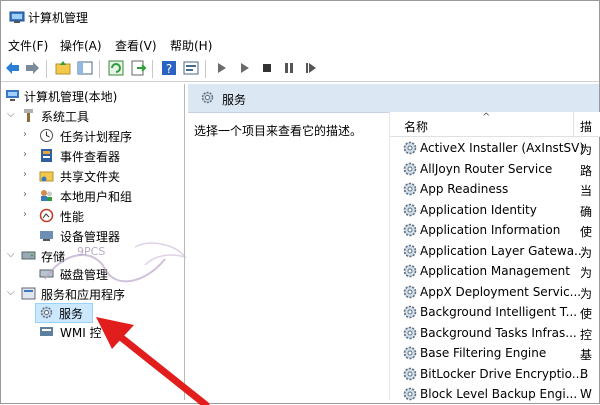  Describe the element at coordinates (573, 124) in the screenshot. I see `column-divider` at that location.